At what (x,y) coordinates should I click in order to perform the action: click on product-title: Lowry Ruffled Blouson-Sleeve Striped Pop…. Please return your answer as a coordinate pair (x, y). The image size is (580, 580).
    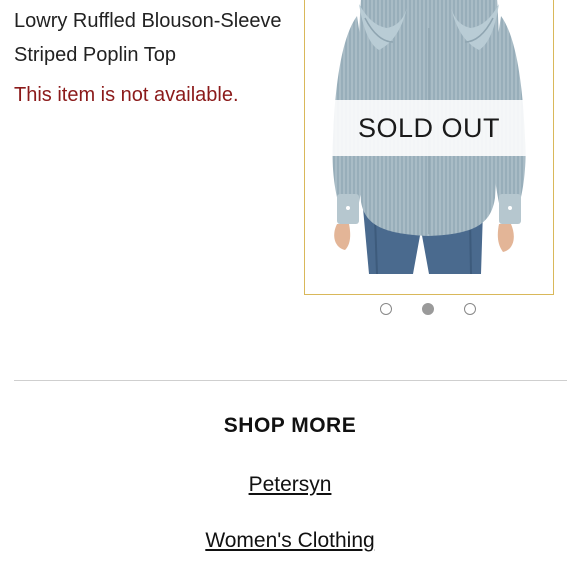
    Looking at the image, I should click on (154, 38).